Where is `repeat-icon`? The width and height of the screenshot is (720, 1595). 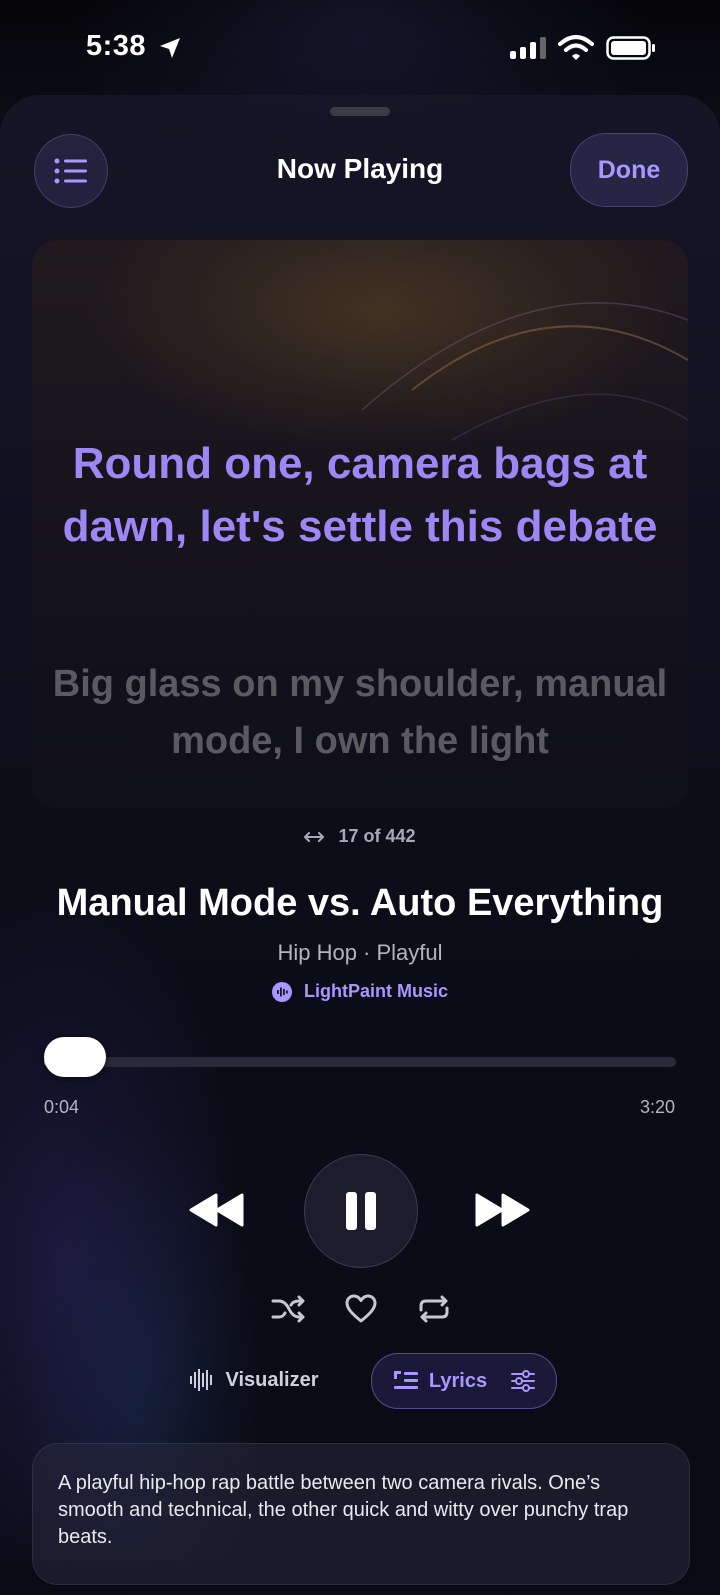 repeat-icon is located at coordinates (434, 1309).